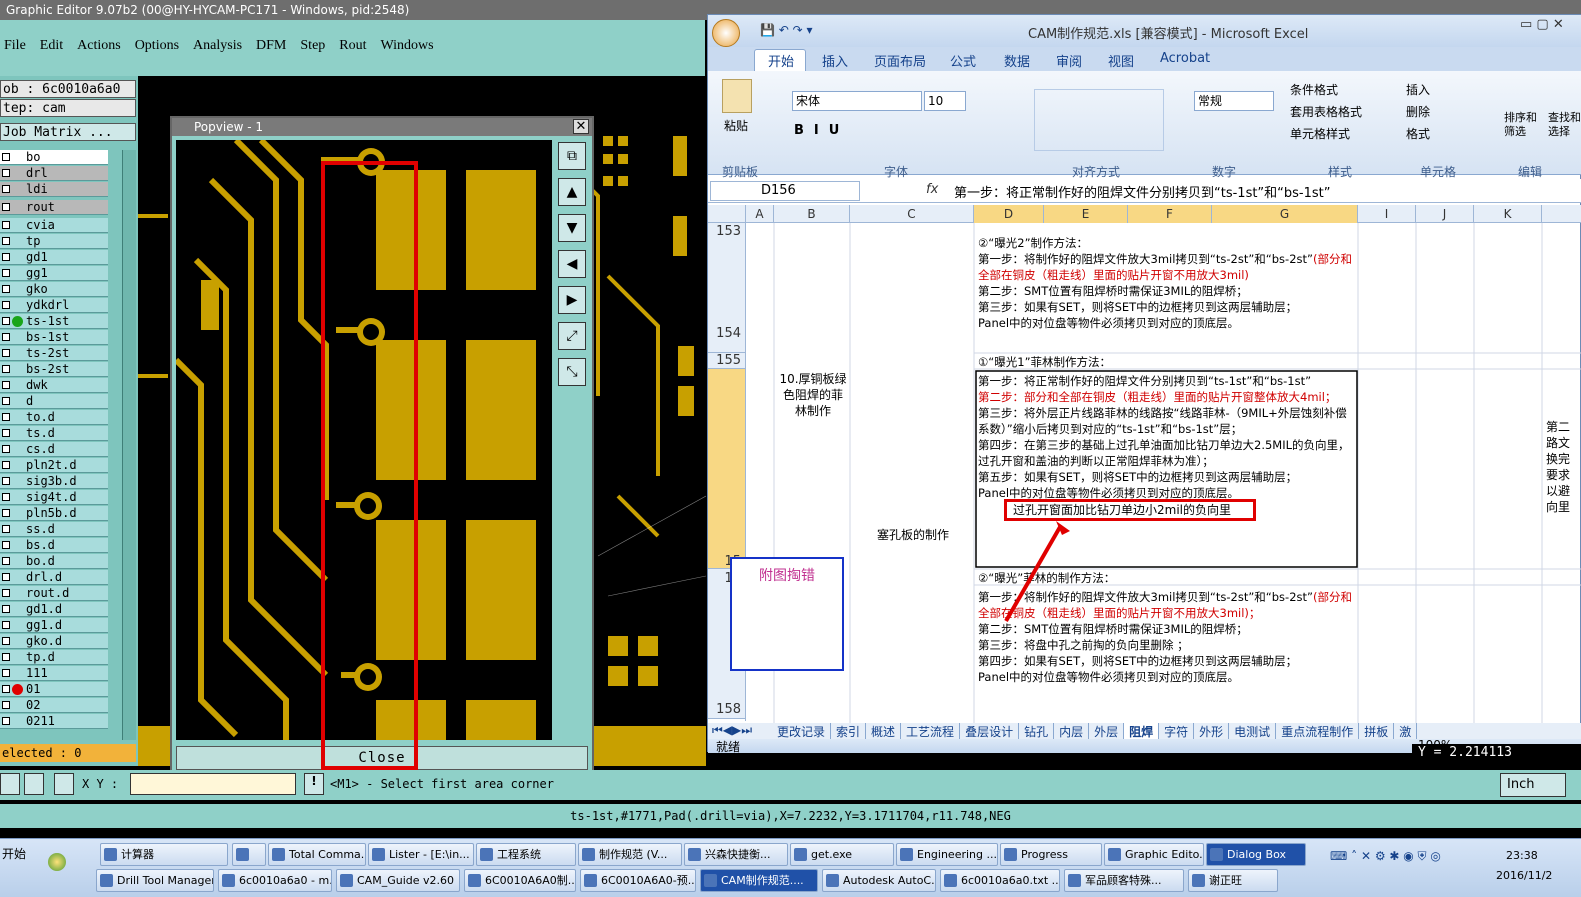  Describe the element at coordinates (1564, 125) in the screenshot. I see `find-select-button: 查找和选择` at that location.